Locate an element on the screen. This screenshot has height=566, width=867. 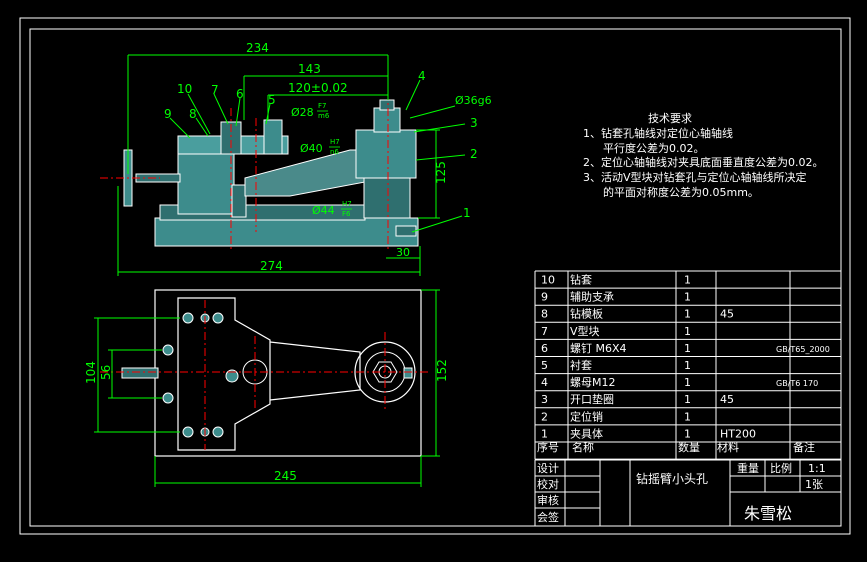
fit-44-lower: F6 is located at coordinates (346, 214).